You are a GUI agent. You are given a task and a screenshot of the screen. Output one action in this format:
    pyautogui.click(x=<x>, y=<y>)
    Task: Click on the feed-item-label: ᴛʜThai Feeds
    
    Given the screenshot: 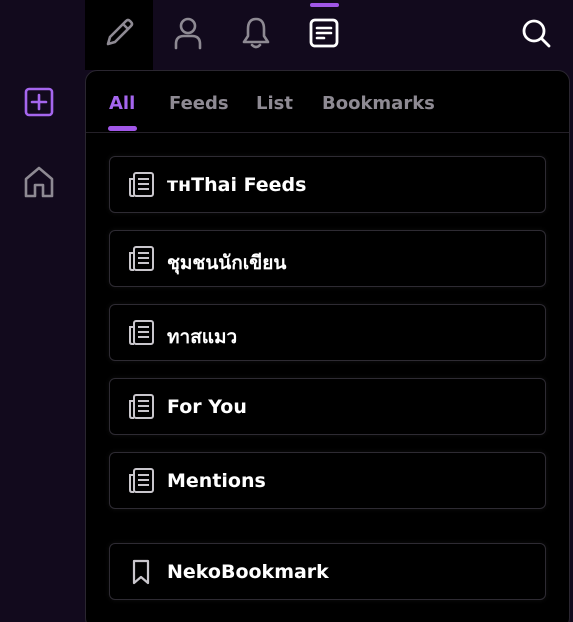 What is the action you would take?
    pyautogui.click(x=237, y=185)
    